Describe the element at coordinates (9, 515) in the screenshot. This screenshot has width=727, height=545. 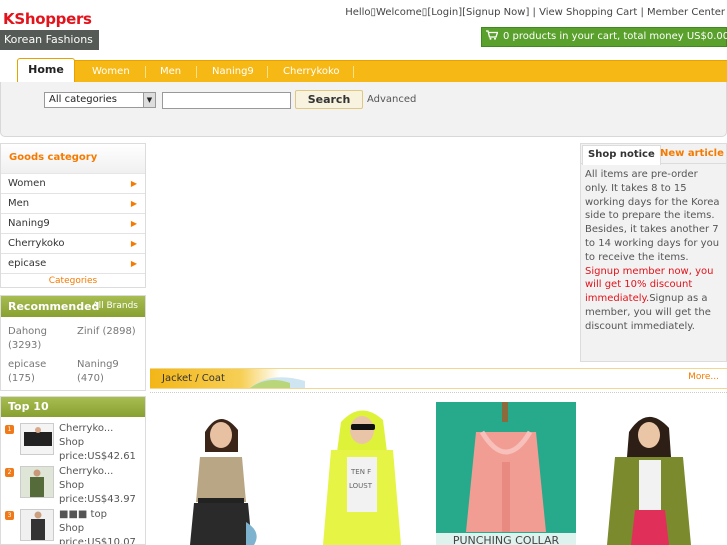
I see `rank-badge-icon: 3` at that location.